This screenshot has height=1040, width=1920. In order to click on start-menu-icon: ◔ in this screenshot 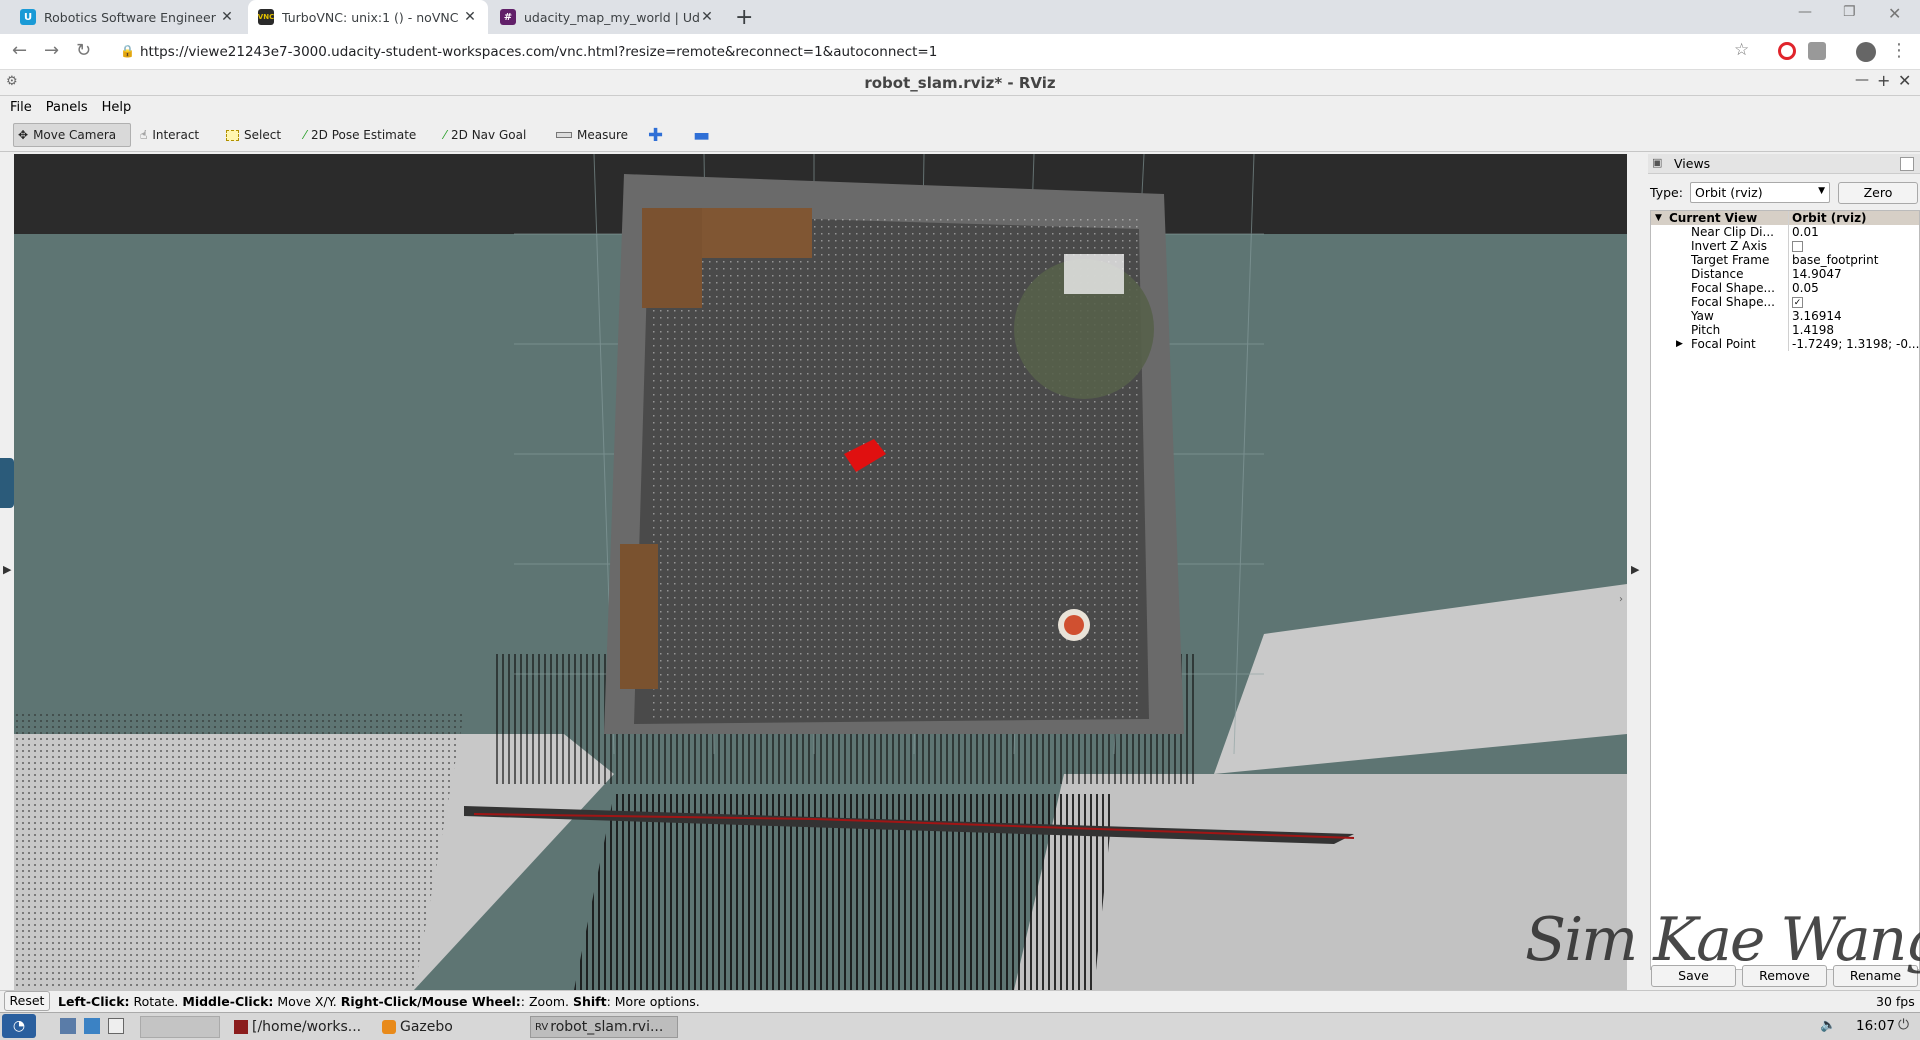, I will do `click(19, 1026)`.